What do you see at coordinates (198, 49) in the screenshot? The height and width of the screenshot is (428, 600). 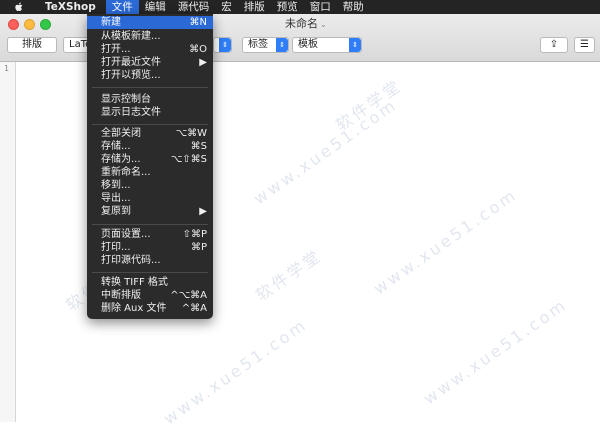 I see `menu-item-shortcut: ⌘O` at bounding box center [198, 49].